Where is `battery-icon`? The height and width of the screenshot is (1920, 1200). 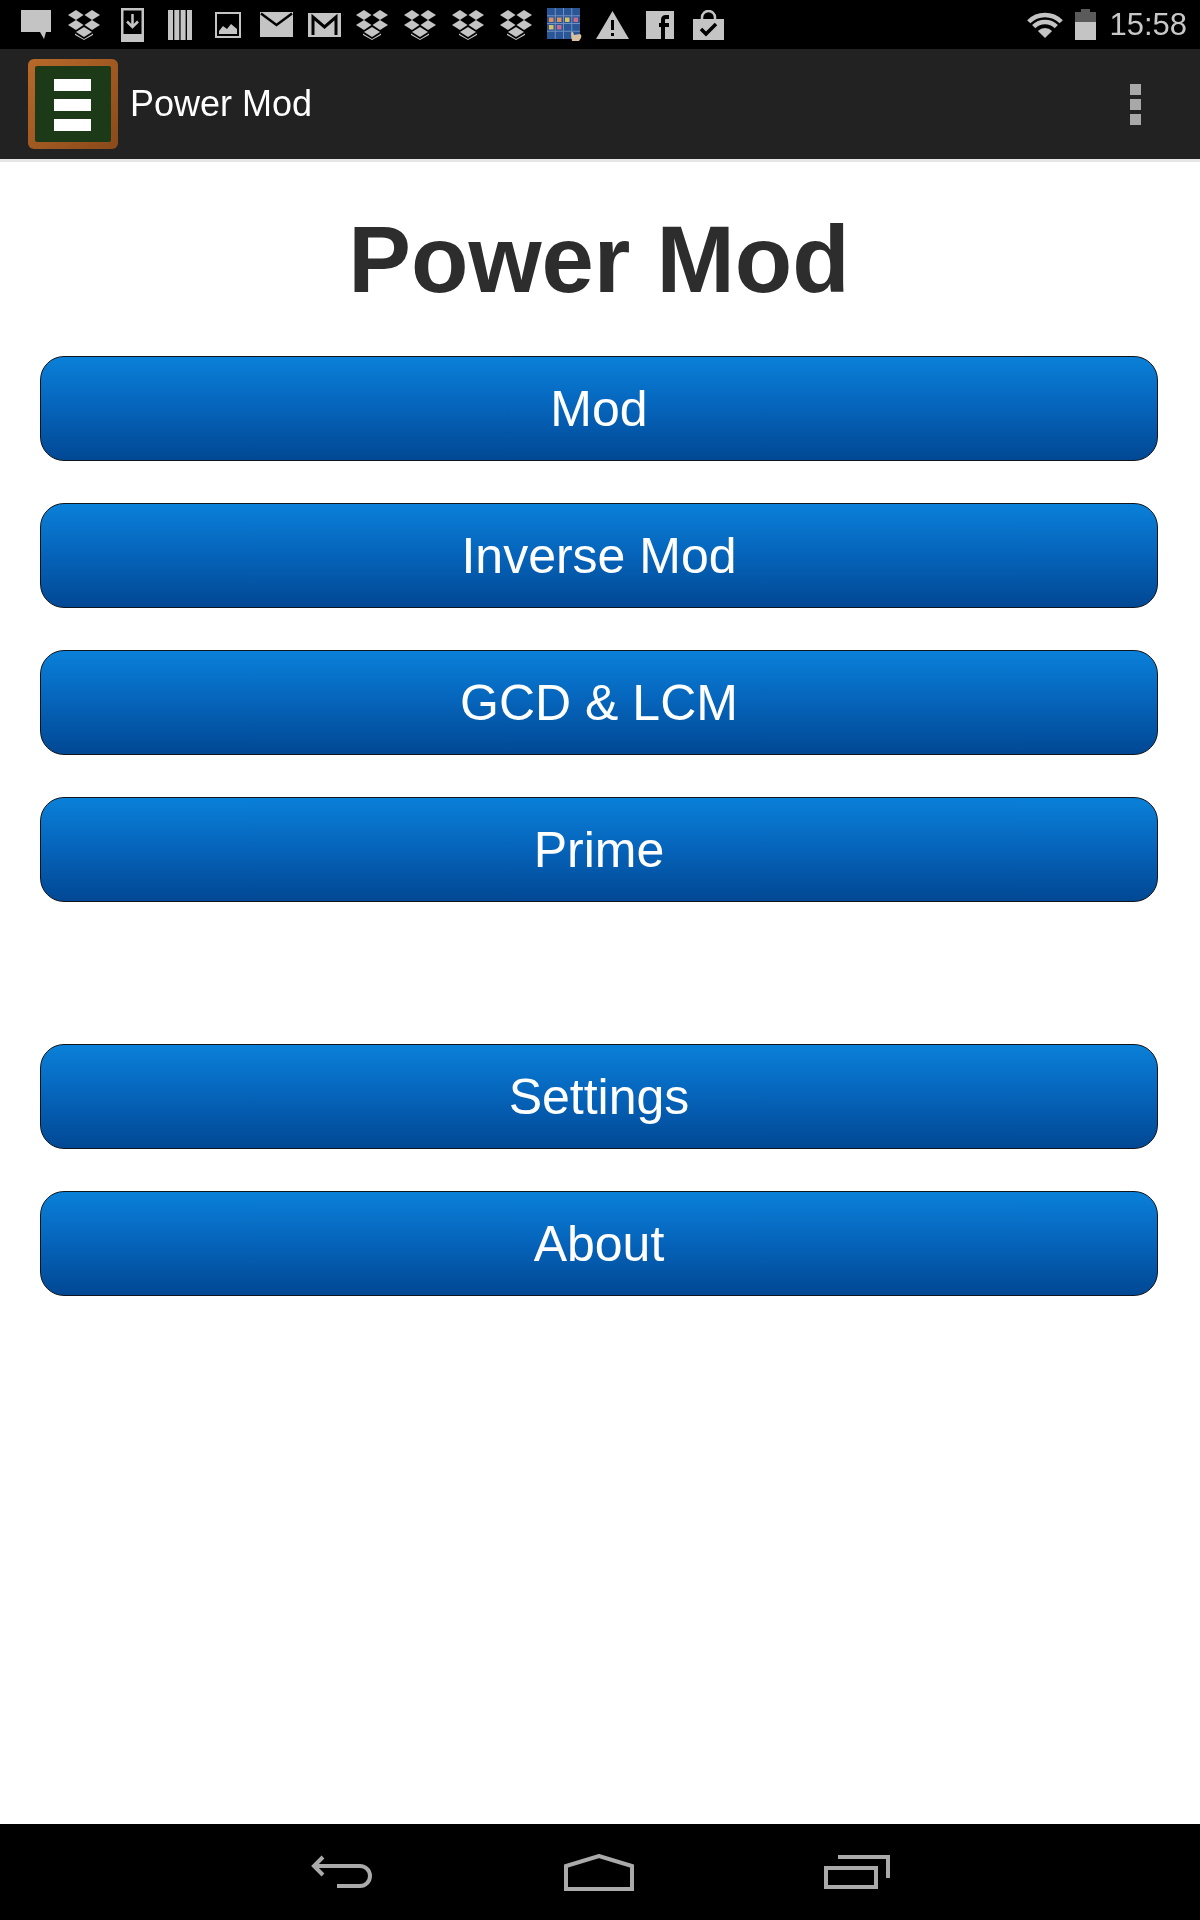
battery-icon is located at coordinates (1086, 24).